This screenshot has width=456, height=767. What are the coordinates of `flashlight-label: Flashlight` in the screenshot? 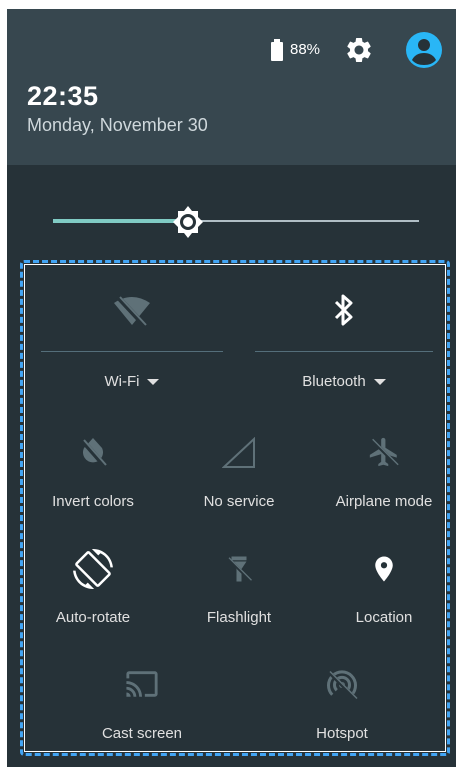 It's located at (239, 617).